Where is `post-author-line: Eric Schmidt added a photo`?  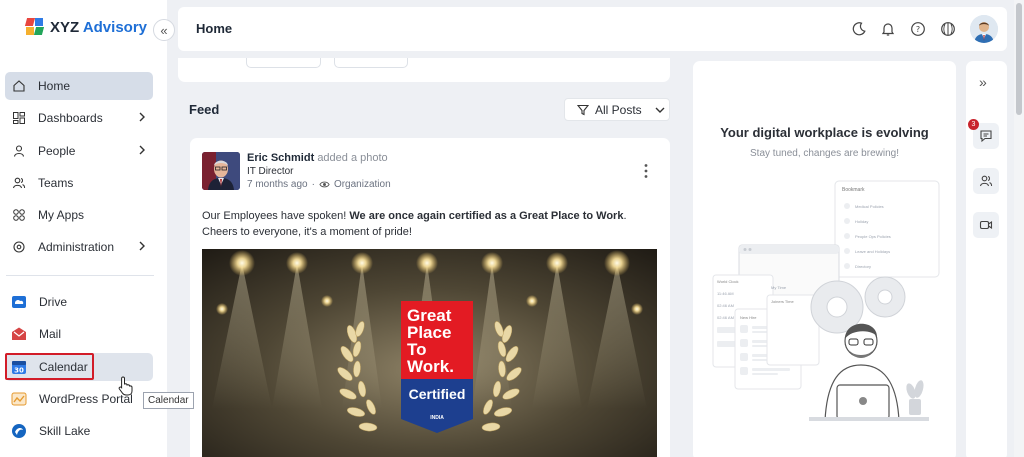
post-author-line: Eric Schmidt added a photo is located at coordinates (317, 158).